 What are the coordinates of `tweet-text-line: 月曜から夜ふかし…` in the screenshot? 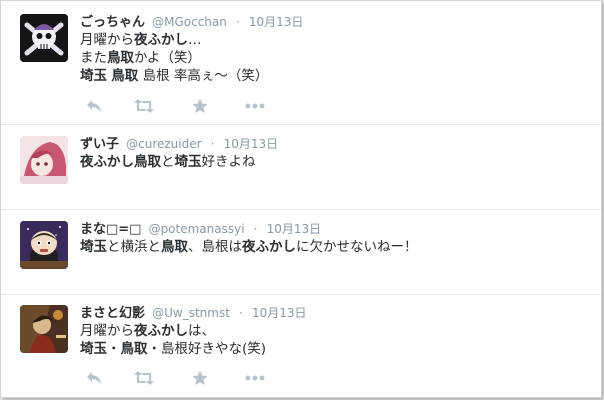 It's located at (335, 40).